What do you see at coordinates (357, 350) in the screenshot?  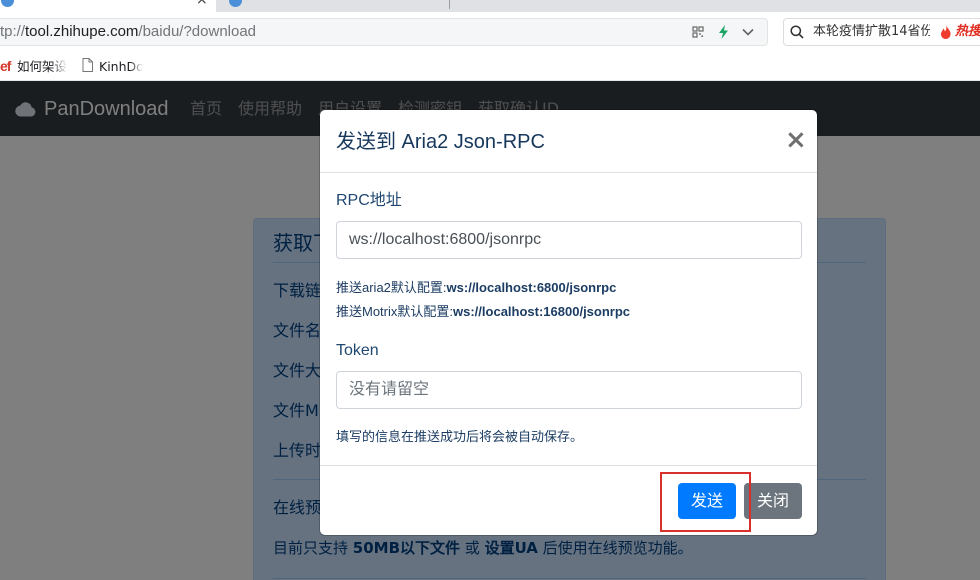 I see `token-label: Token` at bounding box center [357, 350].